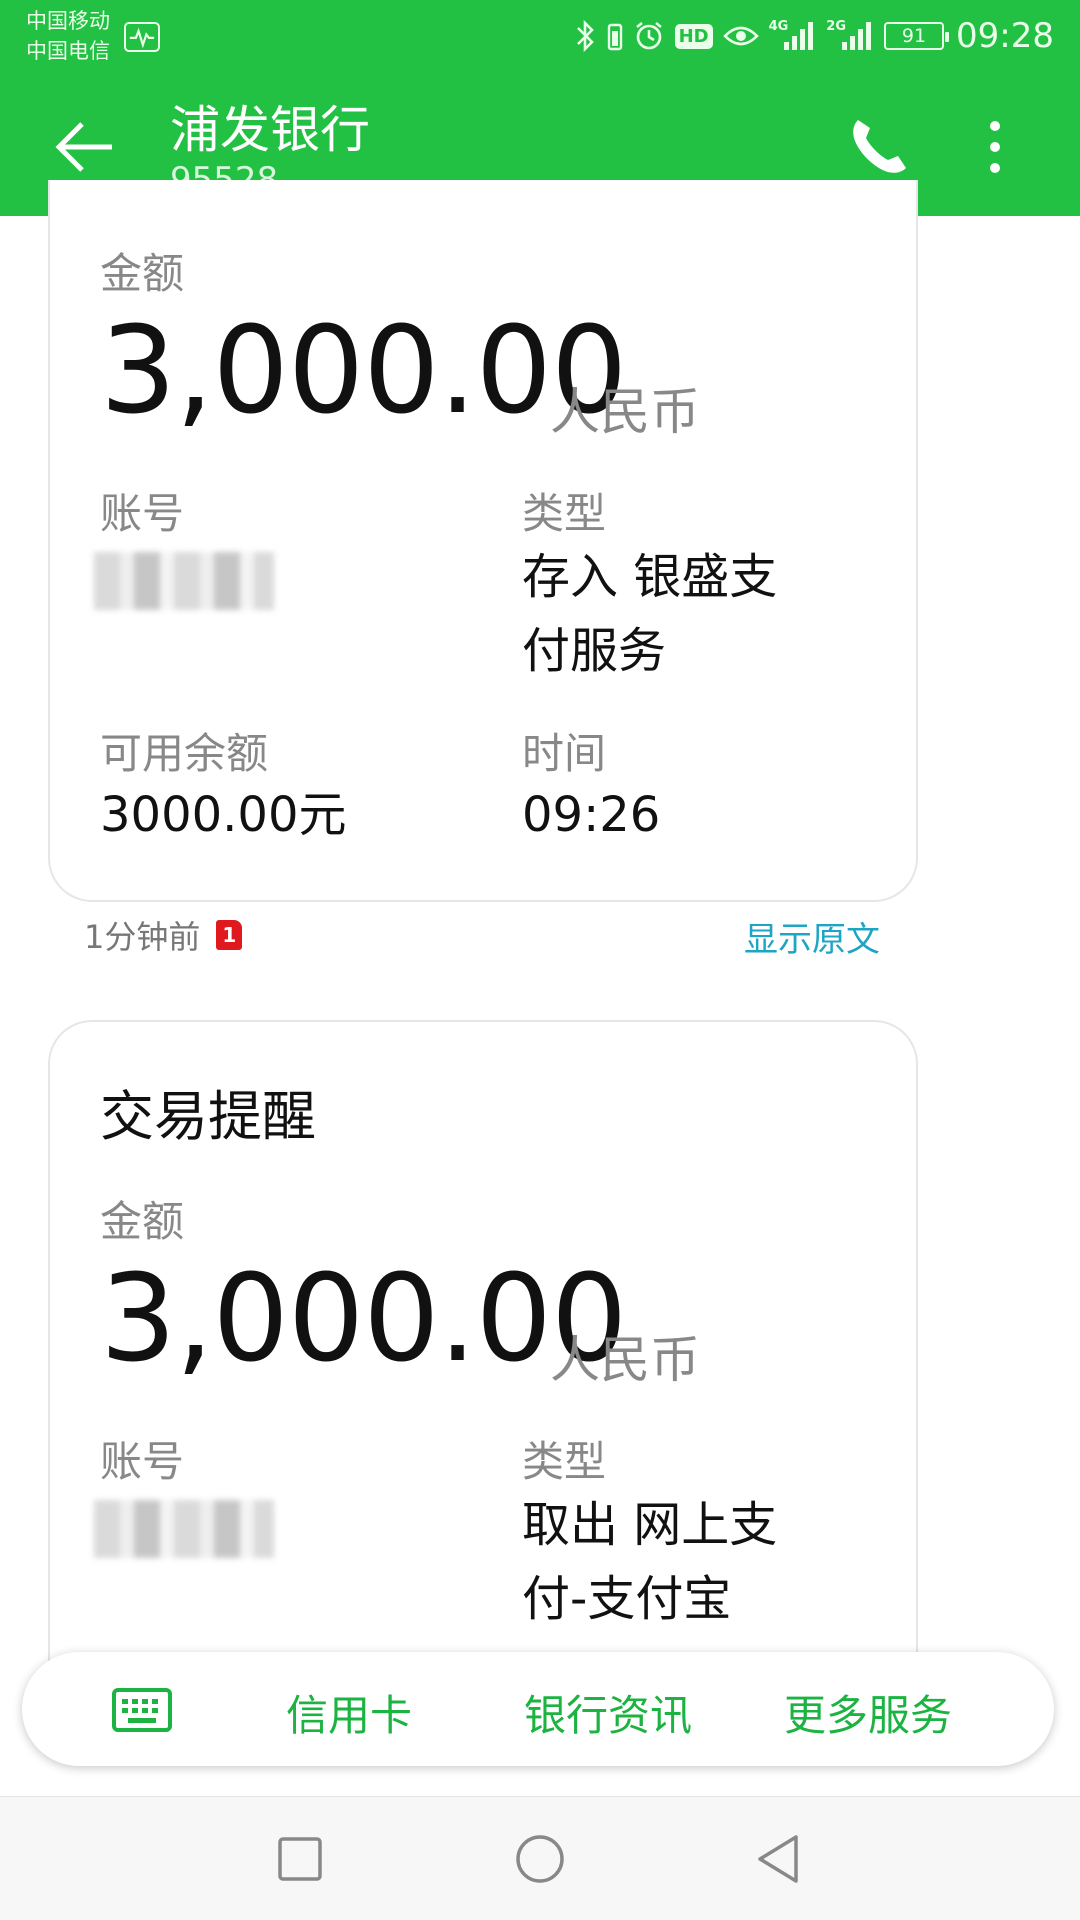 This screenshot has height=1920, width=1080. What do you see at coordinates (792, 35) in the screenshot?
I see `signal-4g-group: 4G` at bounding box center [792, 35].